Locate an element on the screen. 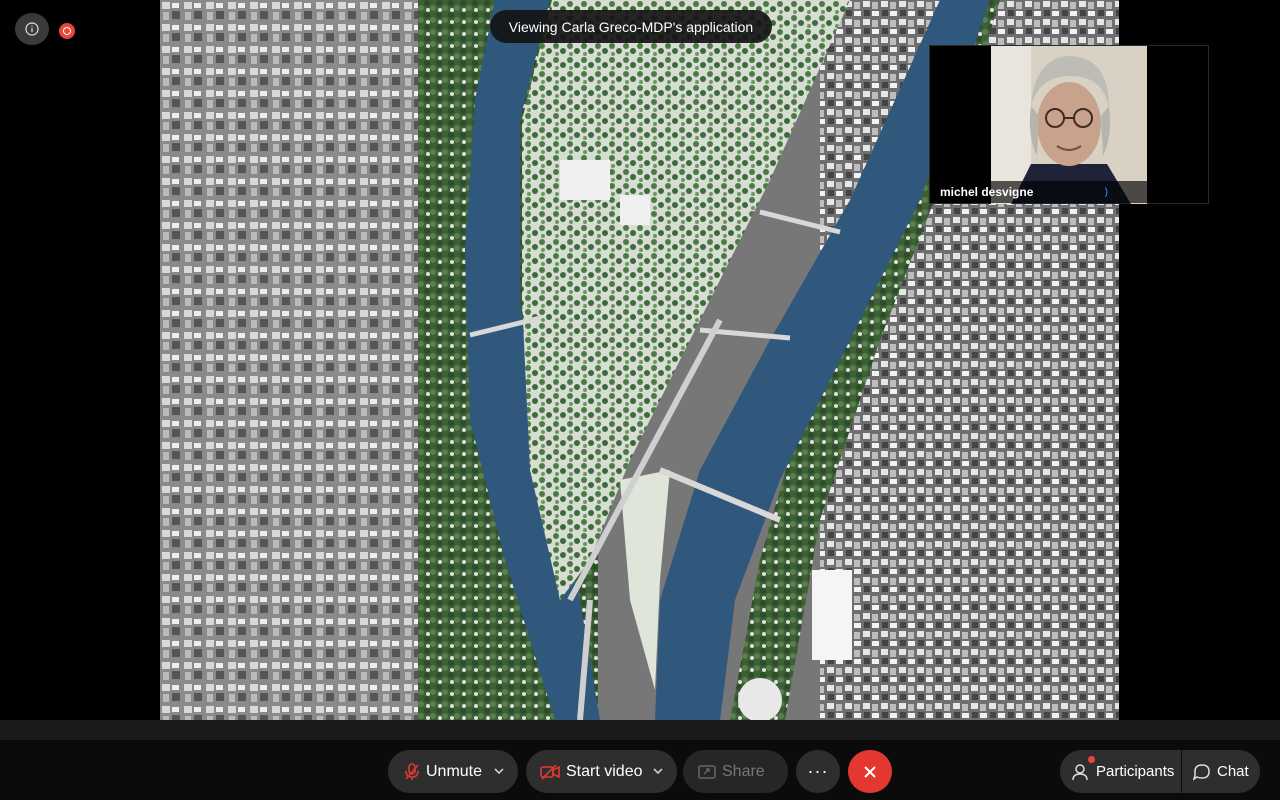 This screenshot has width=1280, height=800. participants-notification-dot is located at coordinates (1091, 759).